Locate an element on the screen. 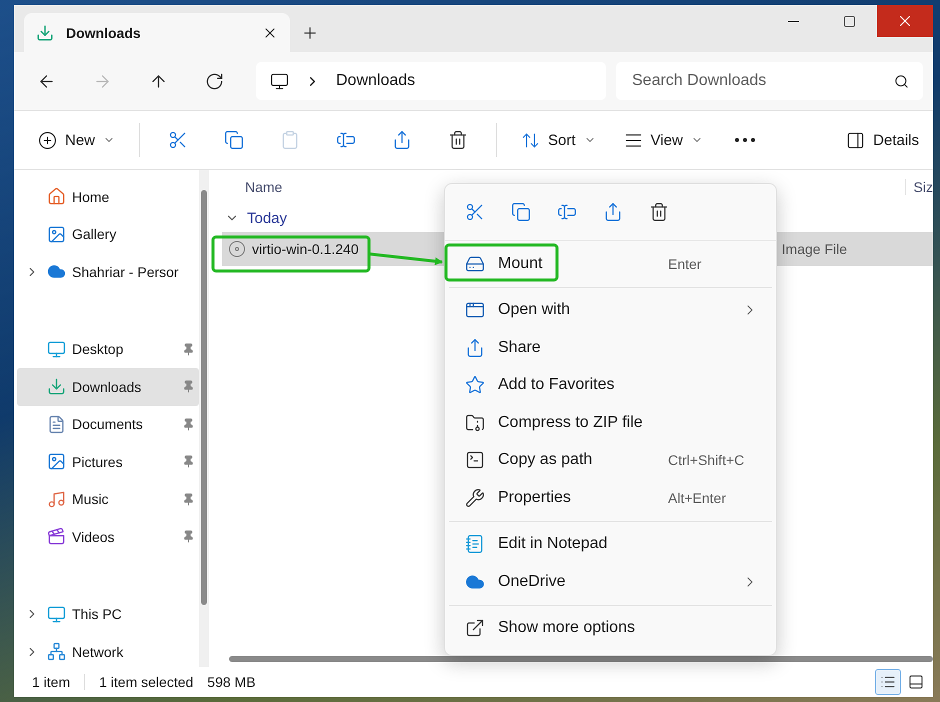 The width and height of the screenshot is (940, 702). menu-label: Show more options is located at coordinates (567, 628).